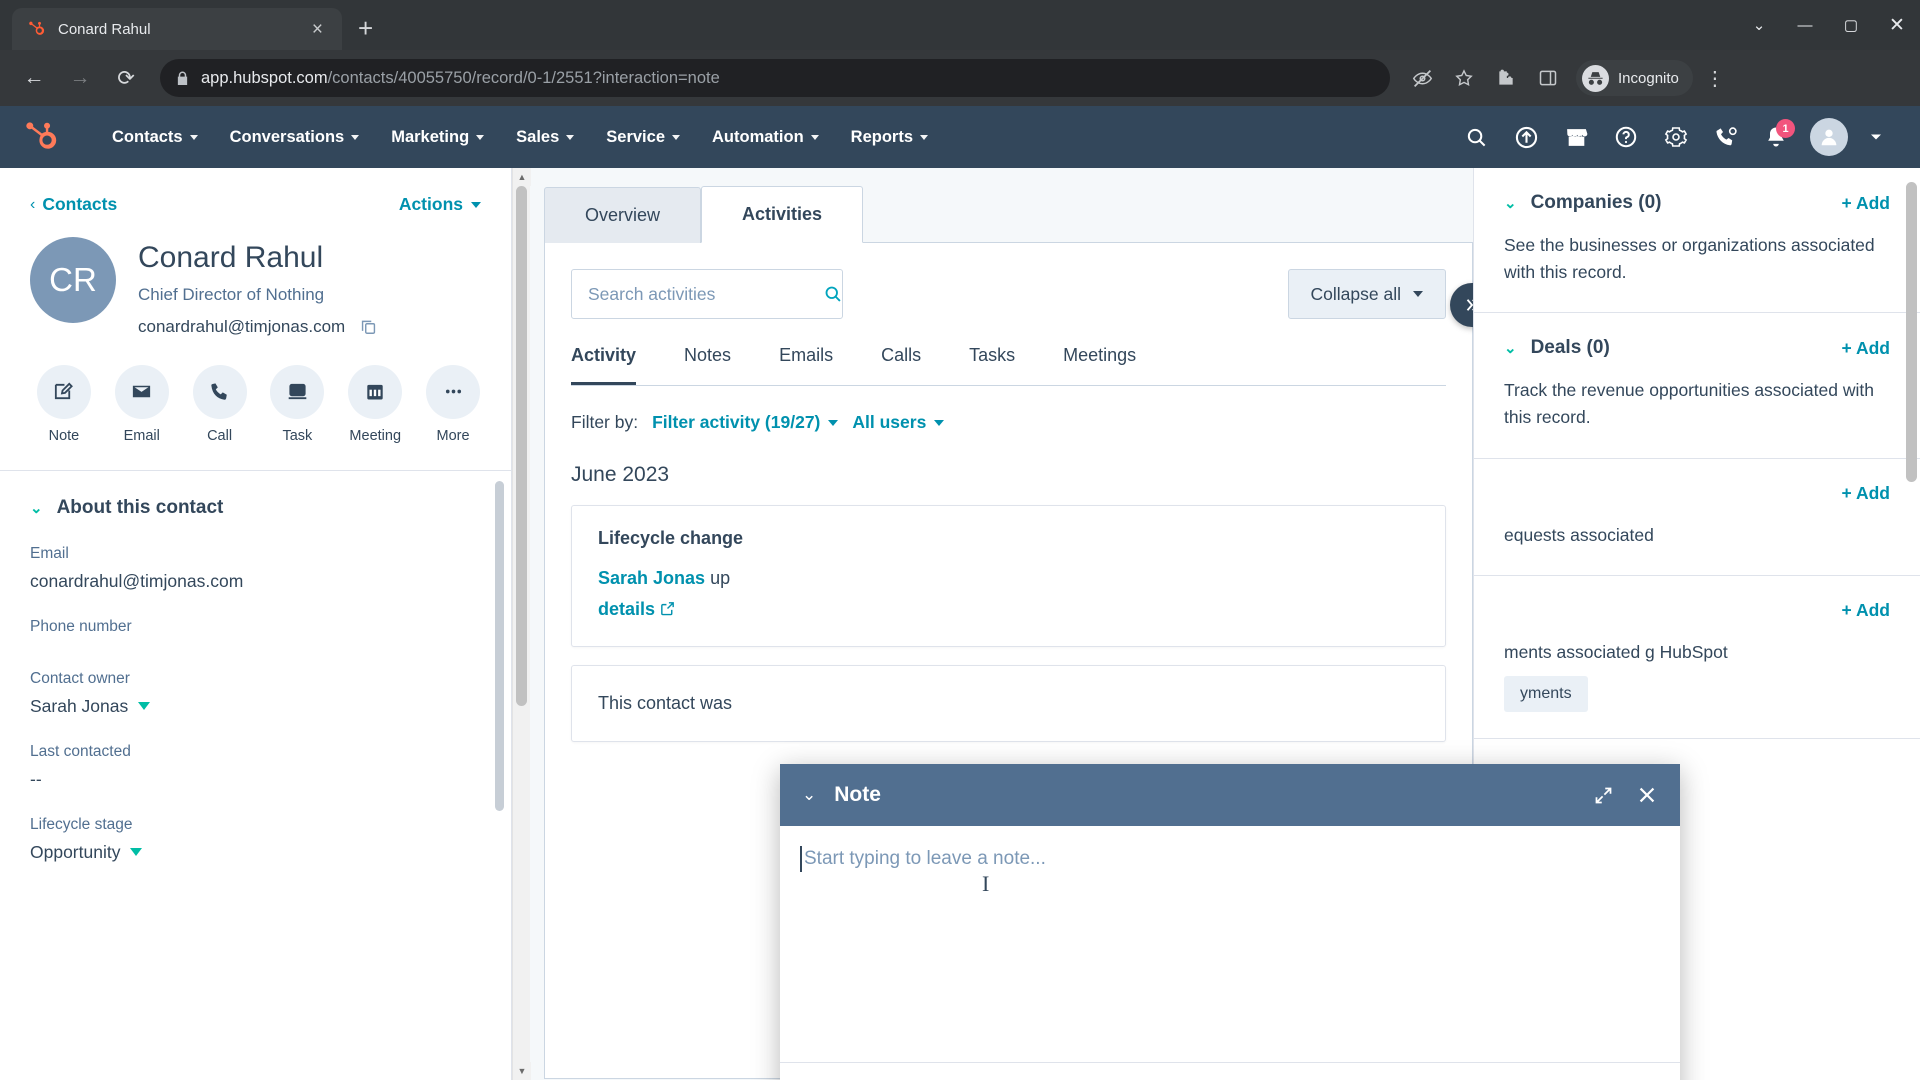 The image size is (1920, 1080). What do you see at coordinates (643, 137) in the screenshot?
I see `nav-item-service: Service` at bounding box center [643, 137].